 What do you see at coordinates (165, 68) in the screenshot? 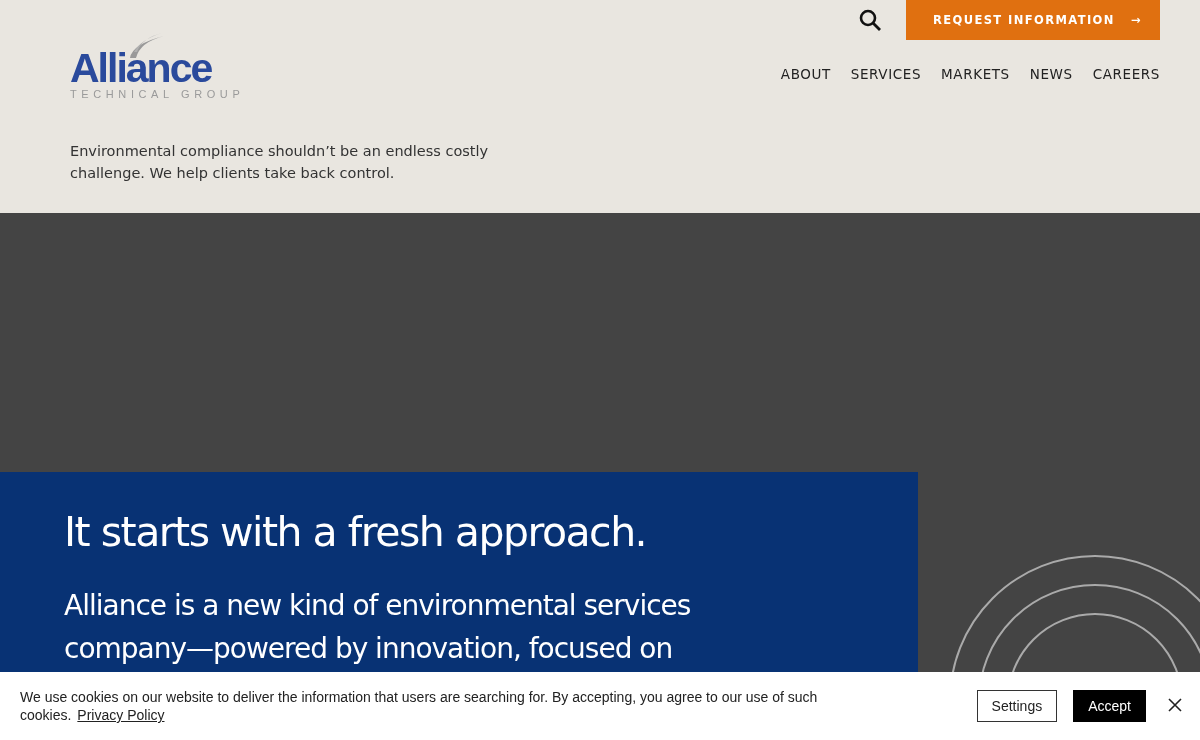
I see `logo-name: Alliance` at bounding box center [165, 68].